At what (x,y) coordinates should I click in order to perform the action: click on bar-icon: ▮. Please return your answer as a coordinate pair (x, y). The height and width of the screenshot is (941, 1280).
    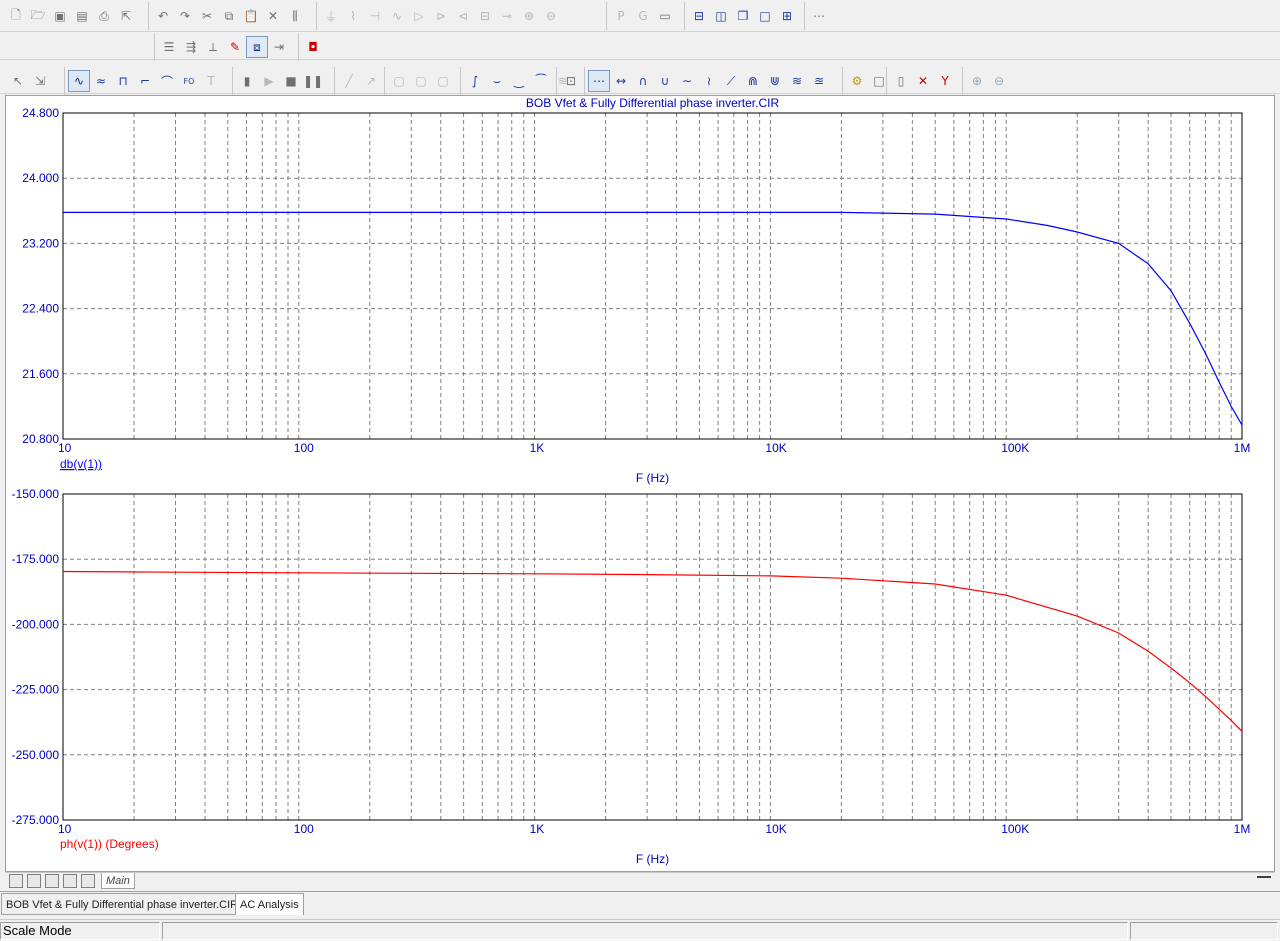
    Looking at the image, I should click on (247, 81).